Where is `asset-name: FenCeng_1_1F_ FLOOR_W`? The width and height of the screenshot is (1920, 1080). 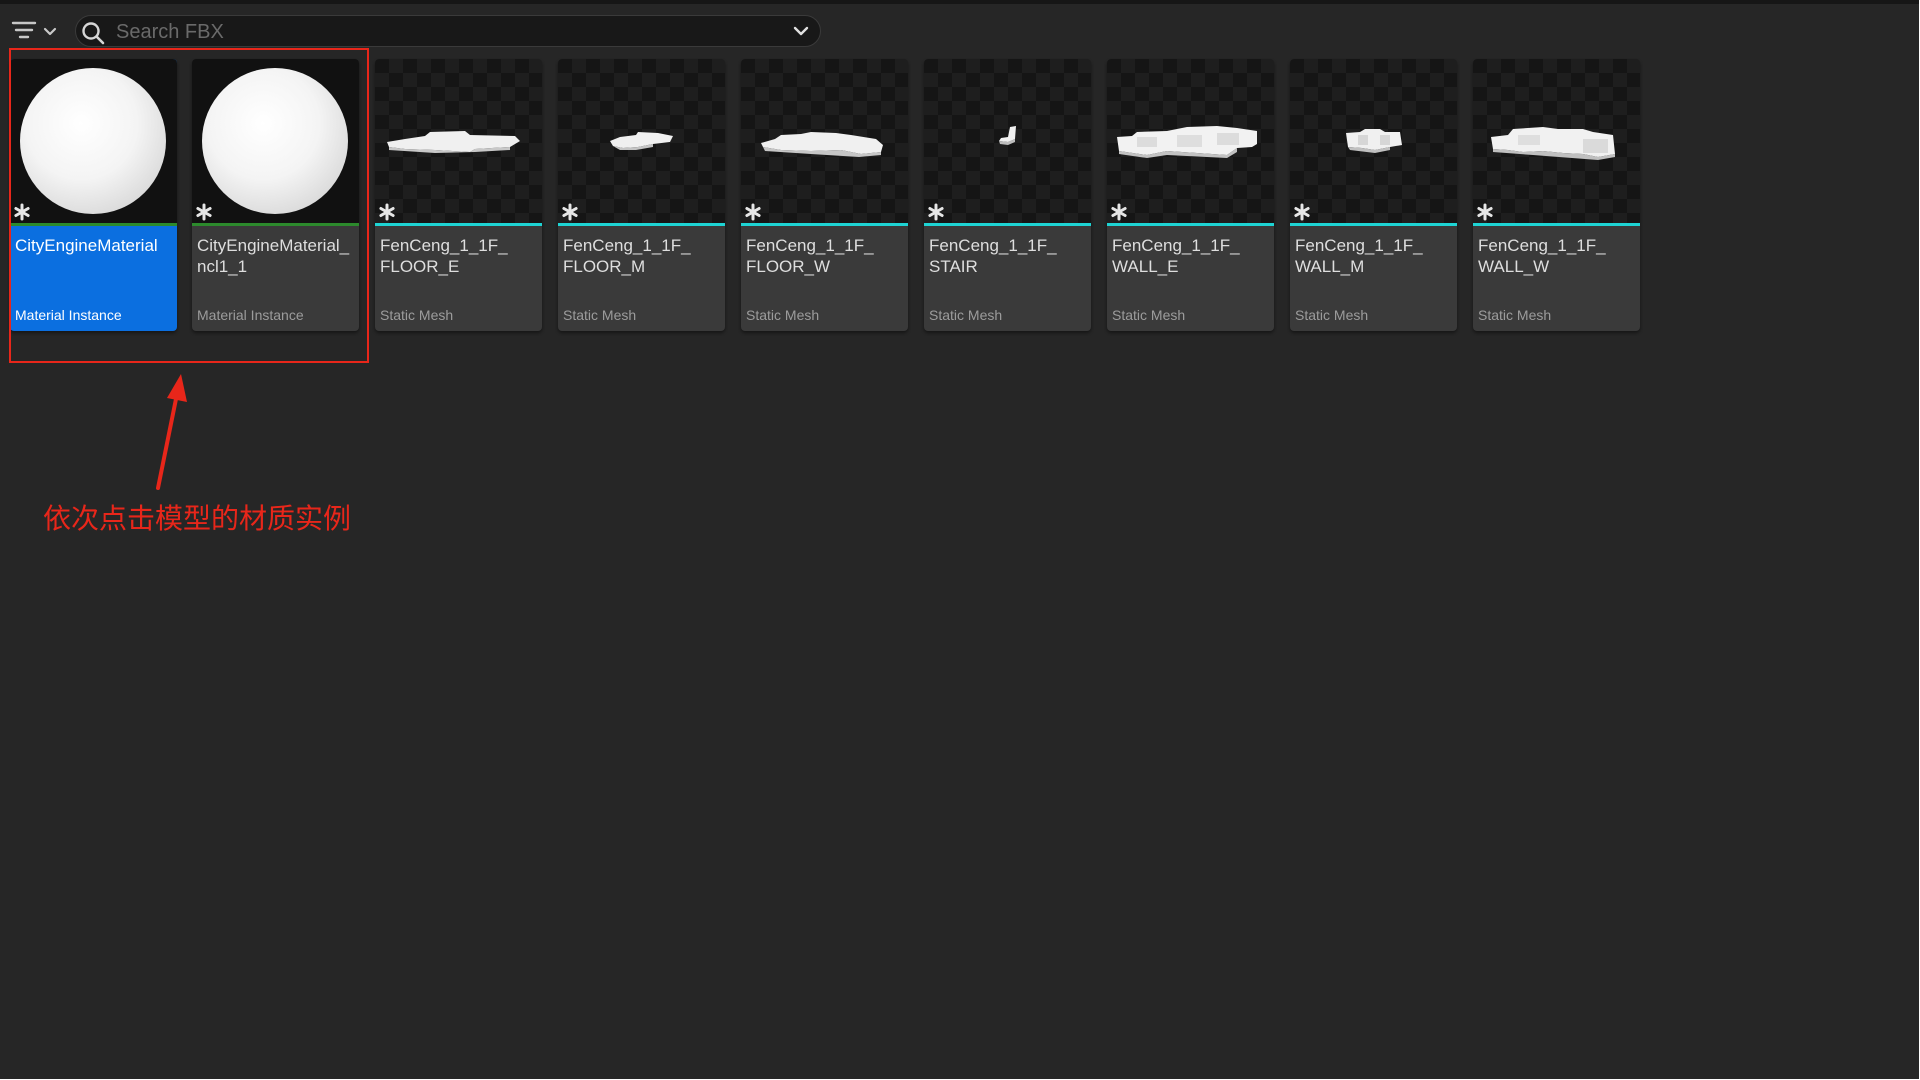 asset-name: FenCeng_1_1F_ FLOOR_W is located at coordinates (810, 256).